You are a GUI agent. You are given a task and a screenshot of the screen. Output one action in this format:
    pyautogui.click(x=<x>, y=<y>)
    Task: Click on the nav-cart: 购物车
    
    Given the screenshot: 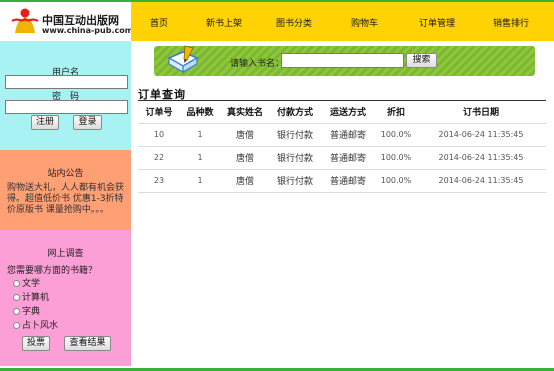 What is the action you would take?
    pyautogui.click(x=364, y=22)
    